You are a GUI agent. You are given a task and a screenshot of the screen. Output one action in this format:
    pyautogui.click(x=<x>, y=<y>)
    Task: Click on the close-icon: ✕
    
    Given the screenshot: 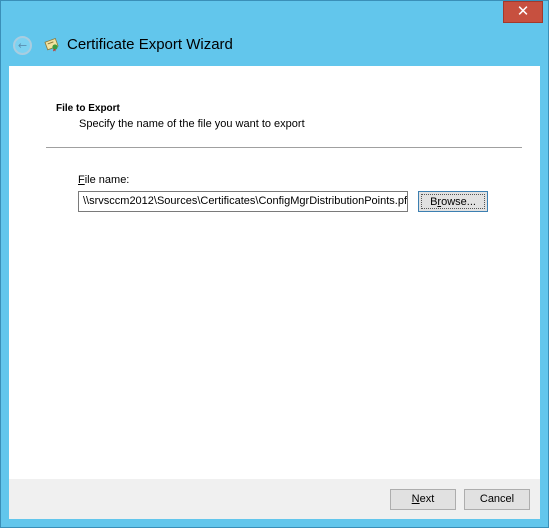 What is the action you would take?
    pyautogui.click(x=523, y=11)
    